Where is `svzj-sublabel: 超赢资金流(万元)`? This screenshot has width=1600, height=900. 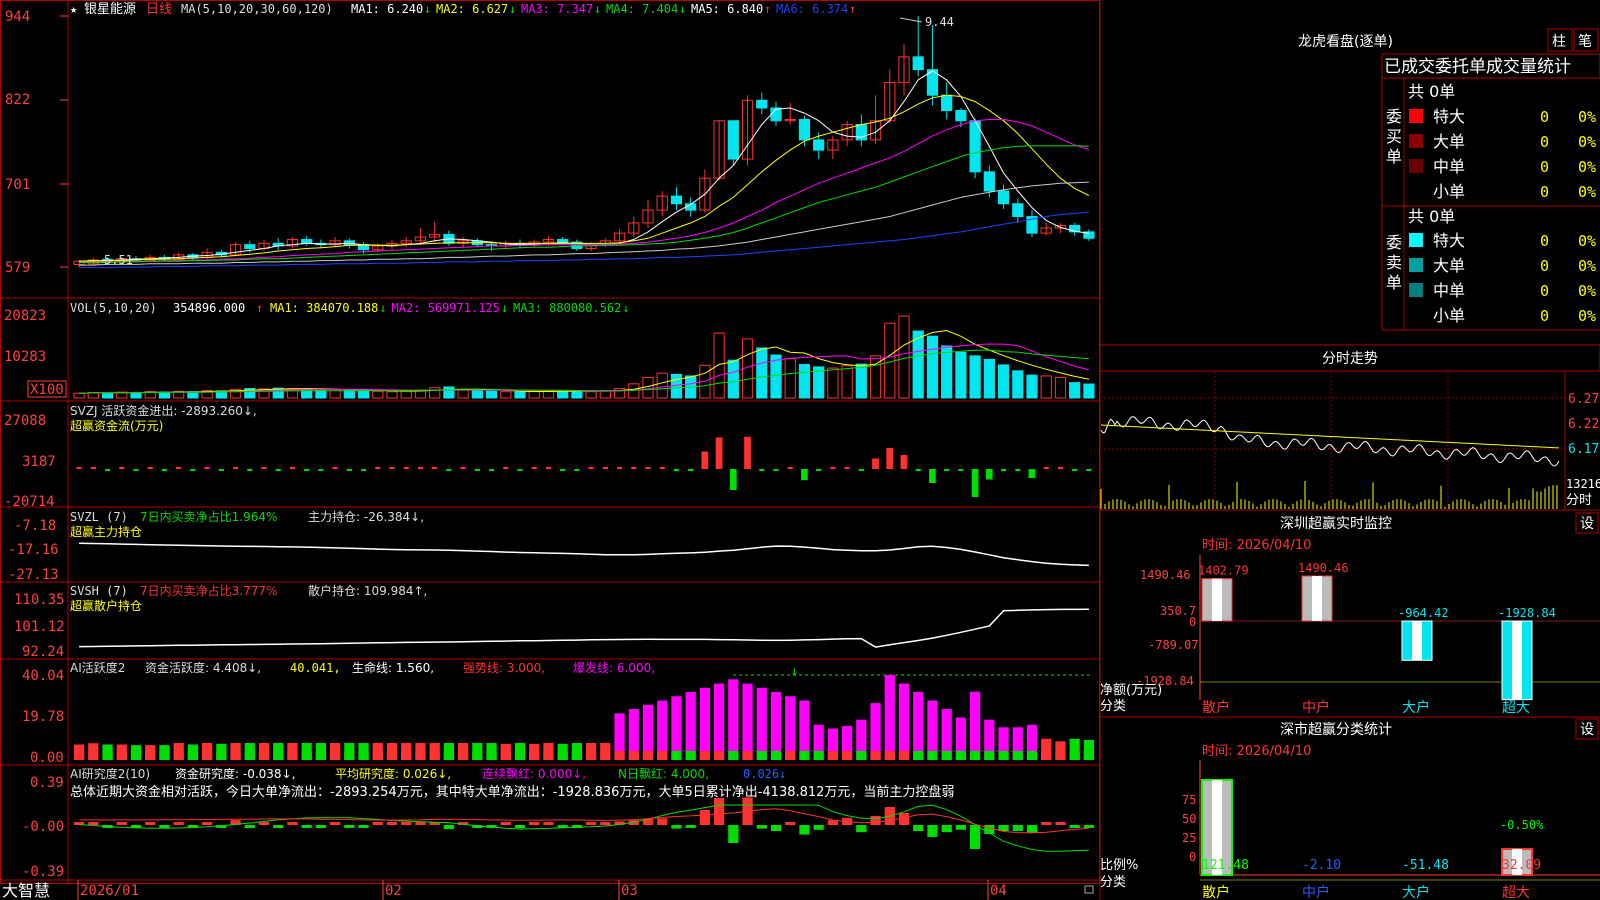
svzj-sublabel: 超赢资金流(万元) is located at coordinates (116, 425).